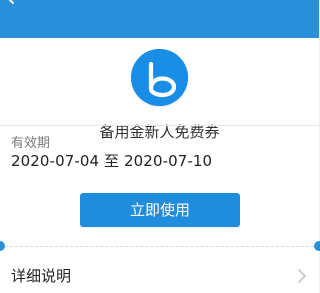 The image size is (320, 293). Describe the element at coordinates (317, 246) in the screenshot. I see `ticket-notch-right` at that location.